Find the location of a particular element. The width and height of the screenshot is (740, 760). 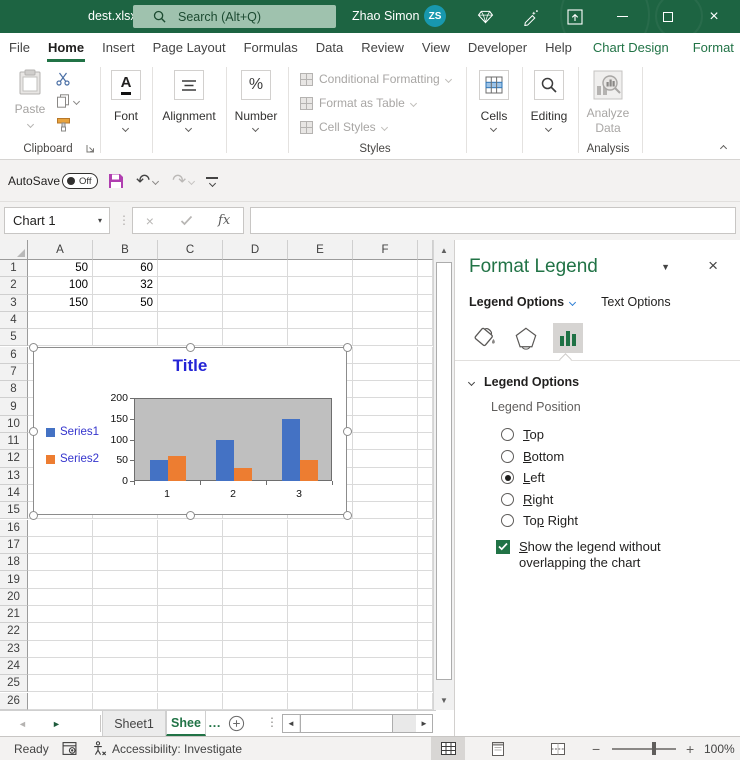

redo-dropdown-chevron-icon is located at coordinates (192, 181).